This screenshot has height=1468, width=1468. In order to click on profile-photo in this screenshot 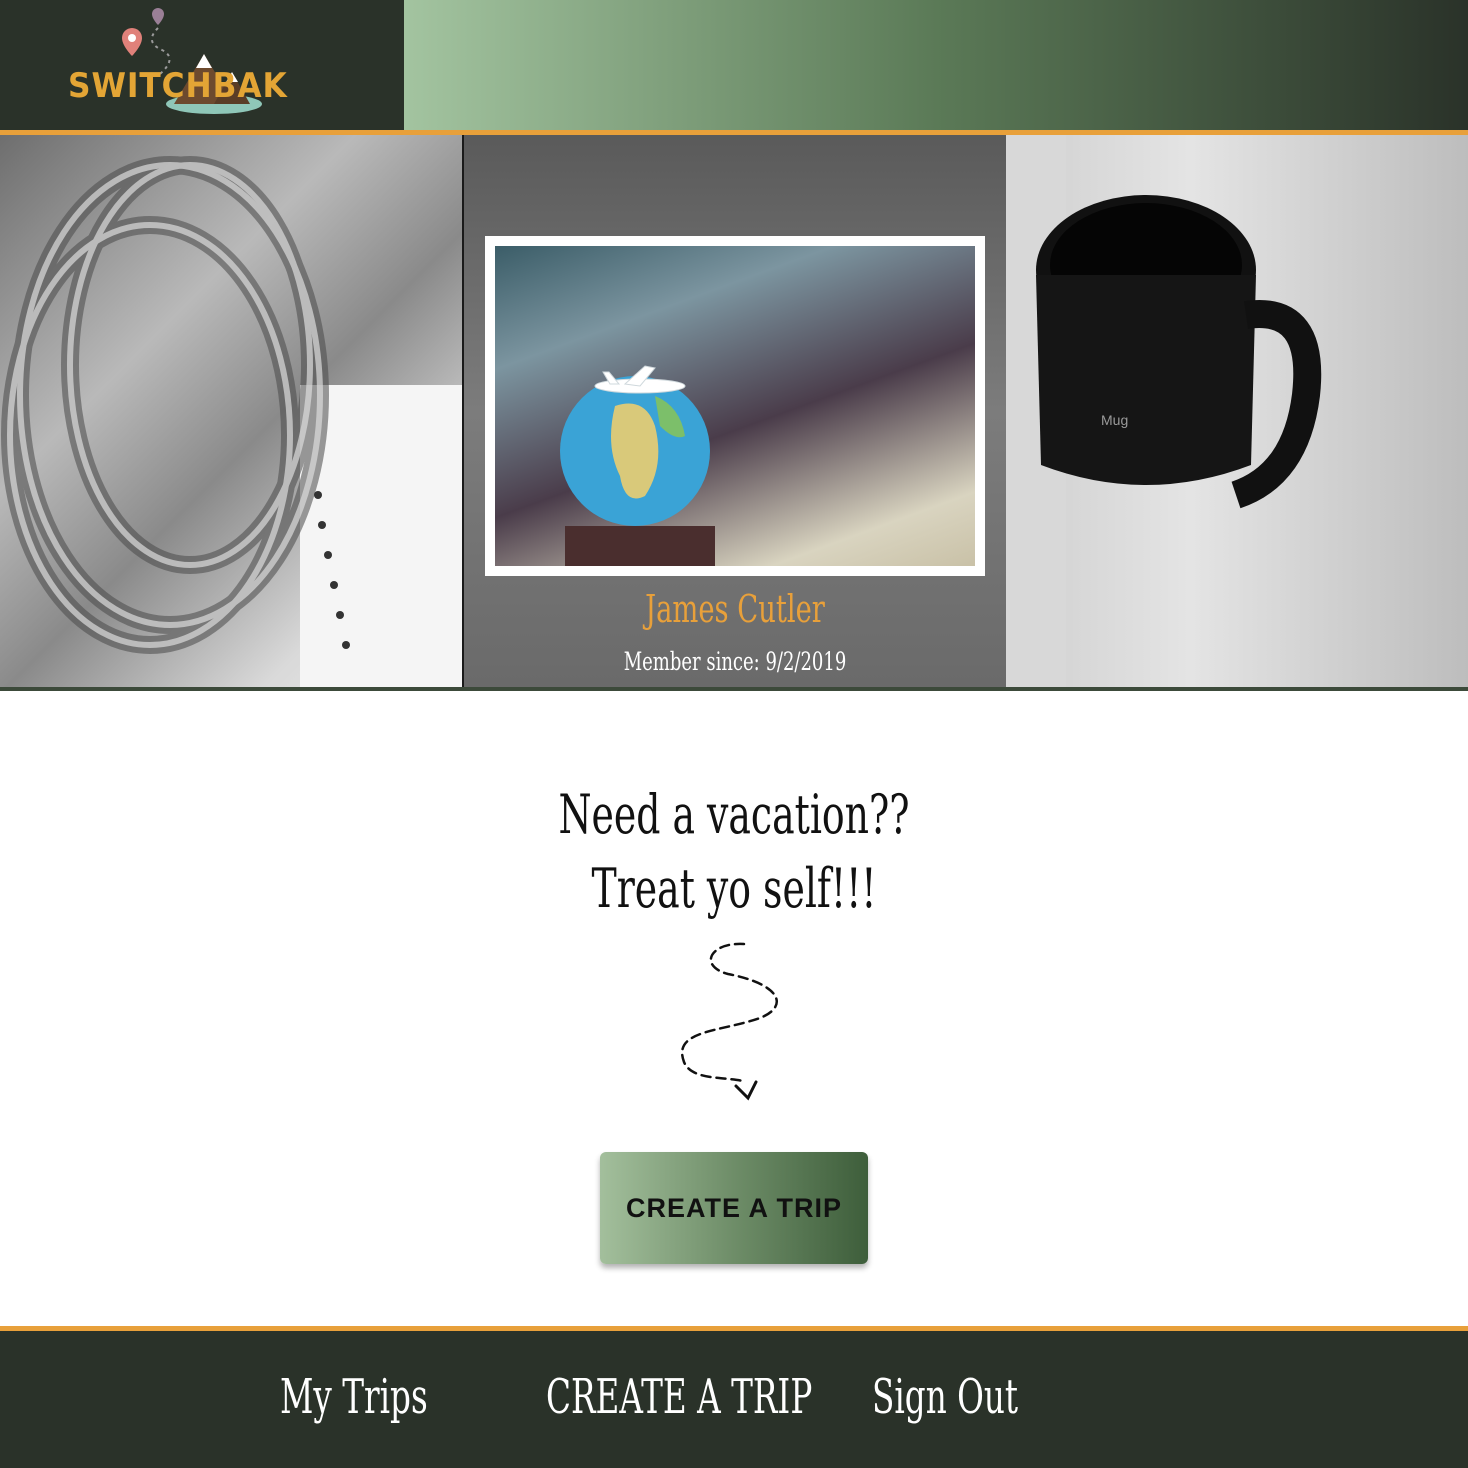, I will do `click(735, 406)`.